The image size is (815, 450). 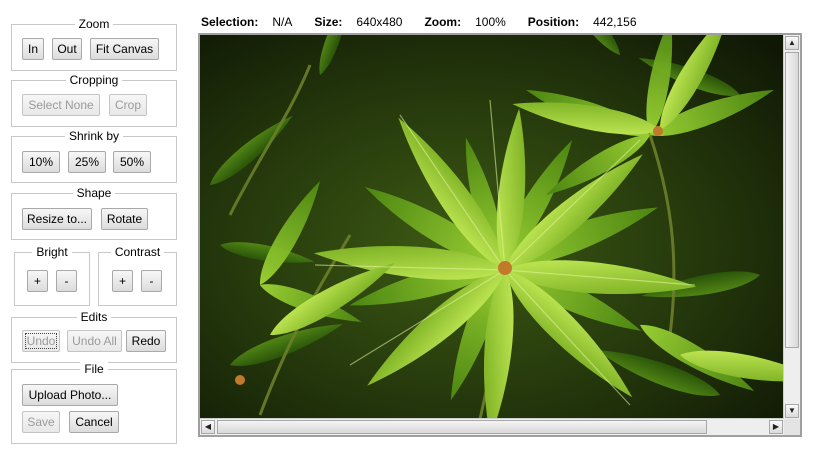 I want to click on zoom-in-button: In, so click(x=33, y=49).